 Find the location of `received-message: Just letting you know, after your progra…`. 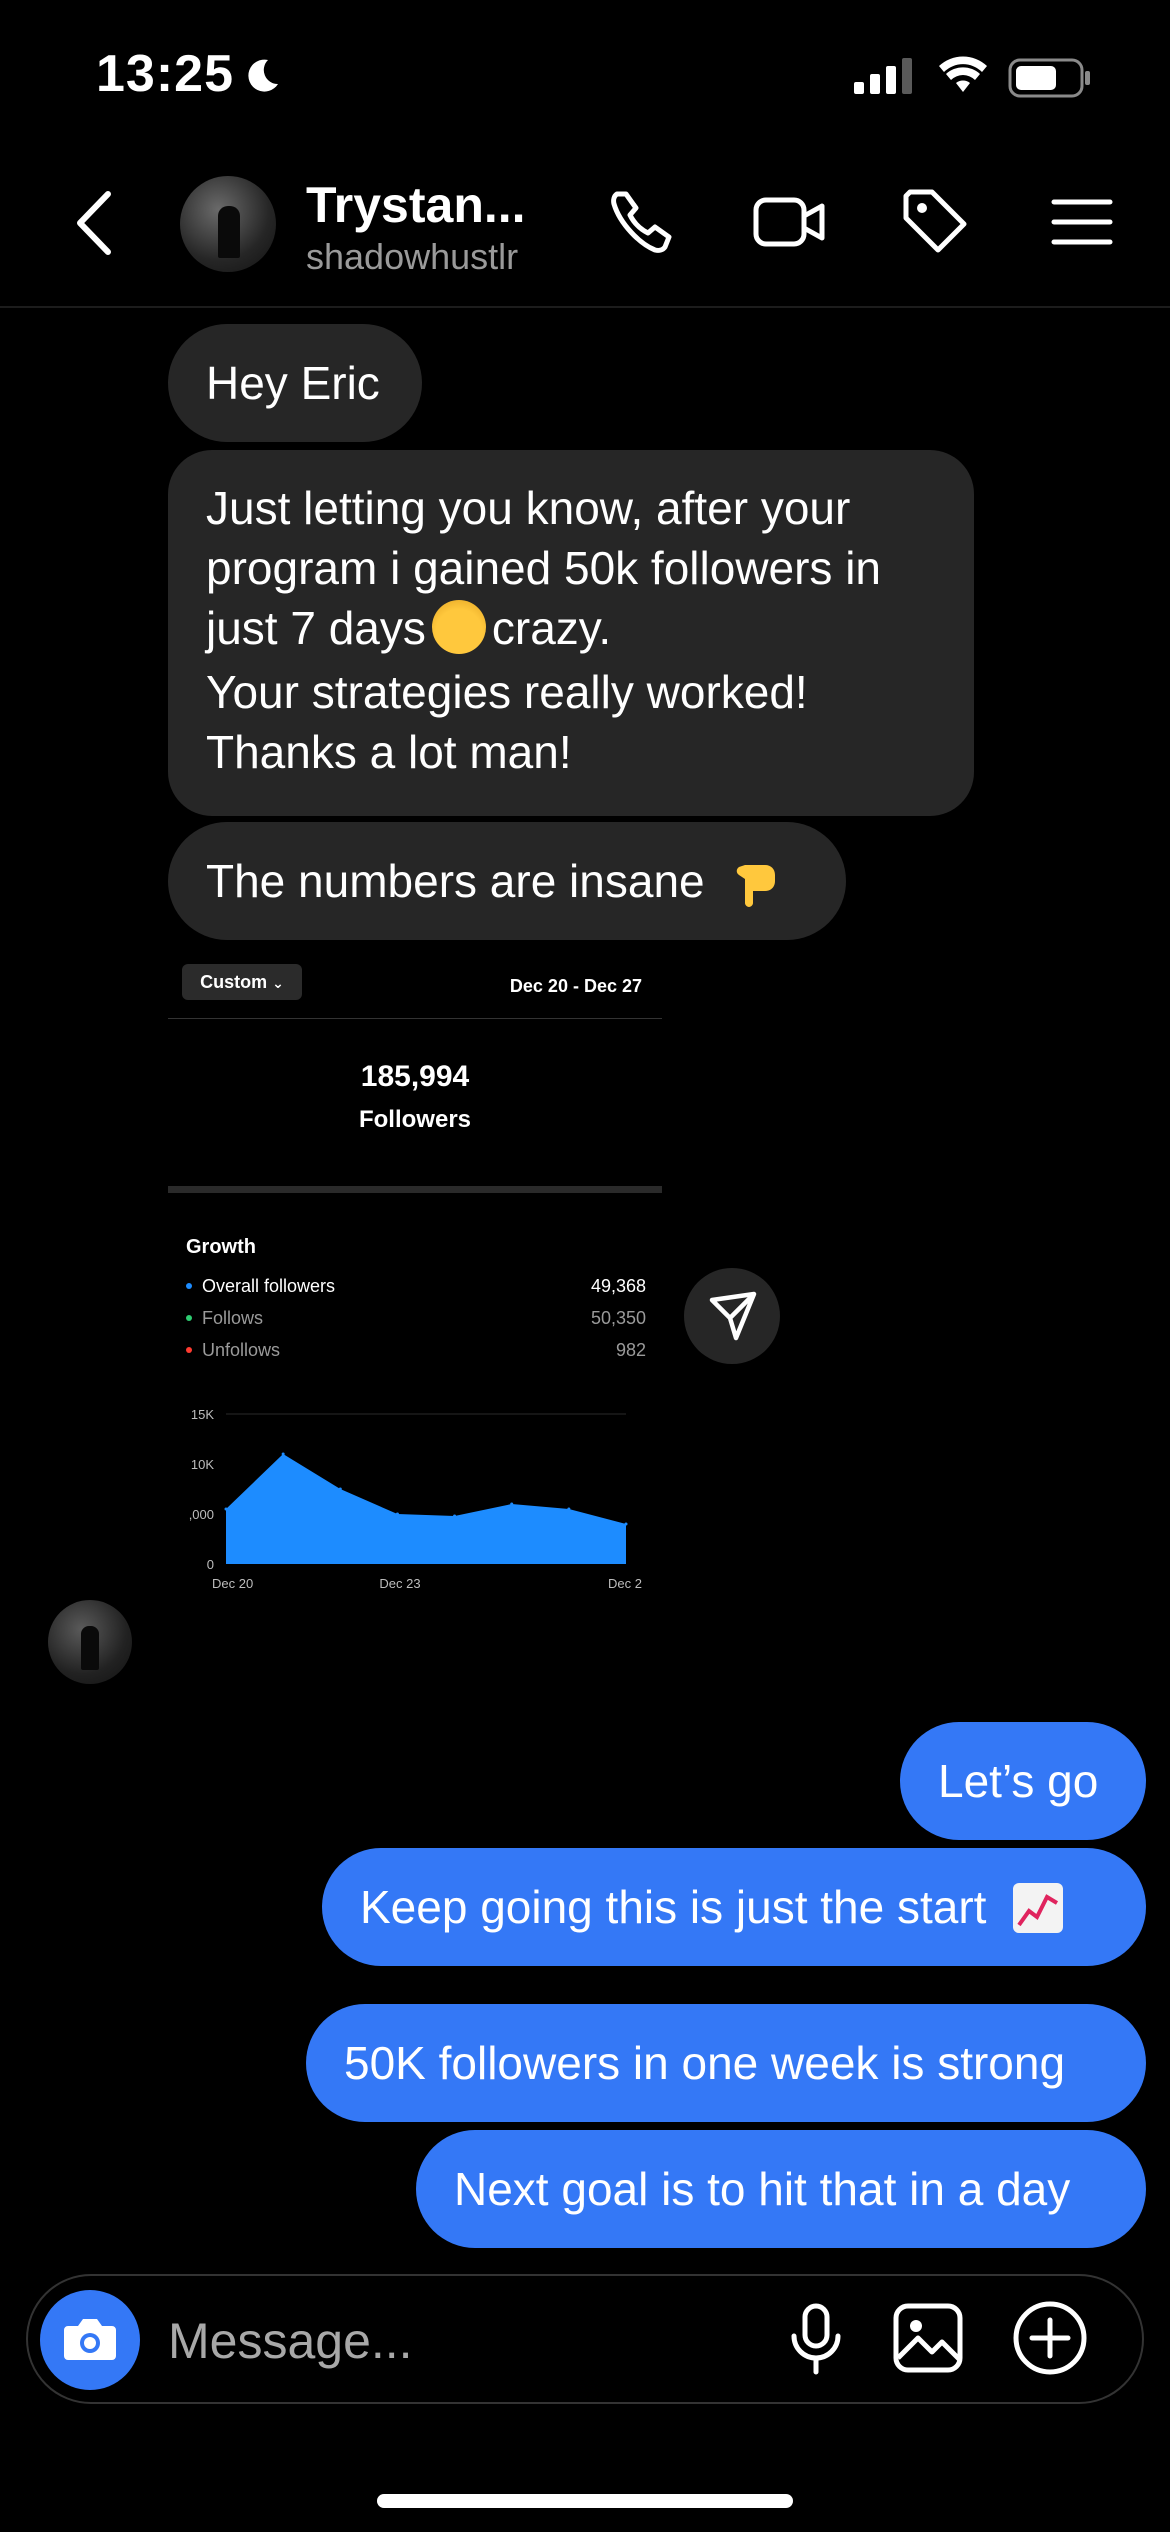

received-message: Just letting you know, after your progra… is located at coordinates (571, 633).